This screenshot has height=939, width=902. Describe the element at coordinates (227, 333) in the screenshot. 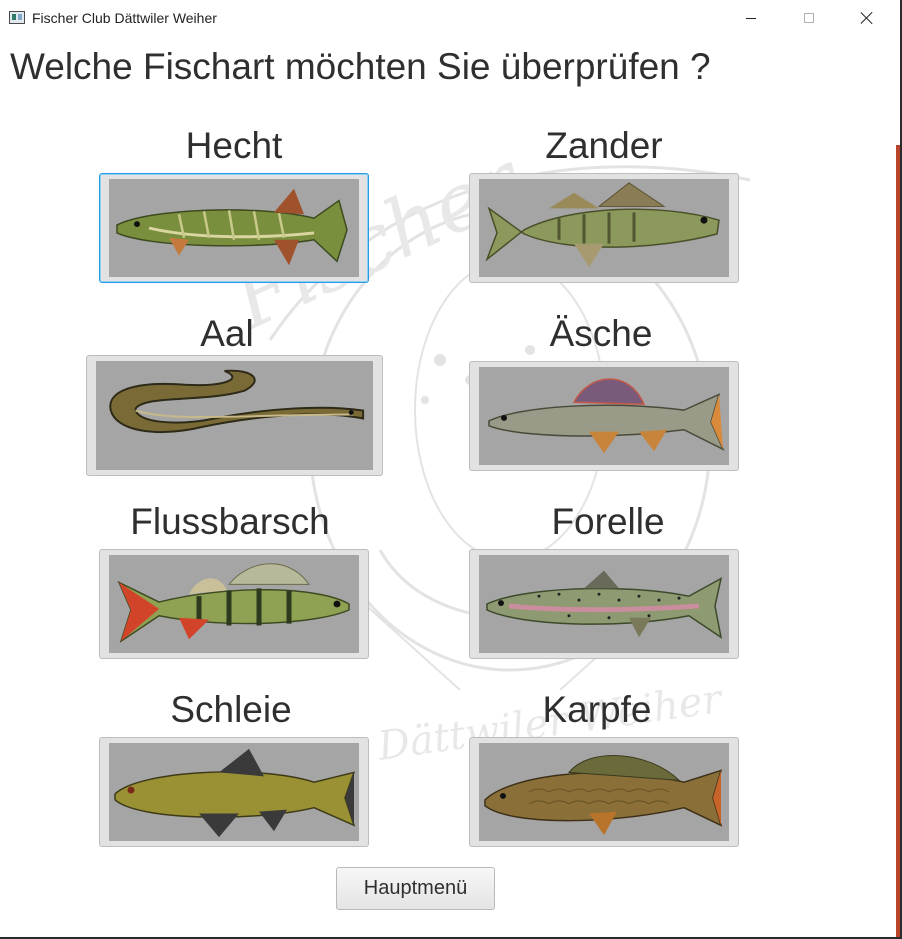

I see `fish-label-aal: Aal` at that location.